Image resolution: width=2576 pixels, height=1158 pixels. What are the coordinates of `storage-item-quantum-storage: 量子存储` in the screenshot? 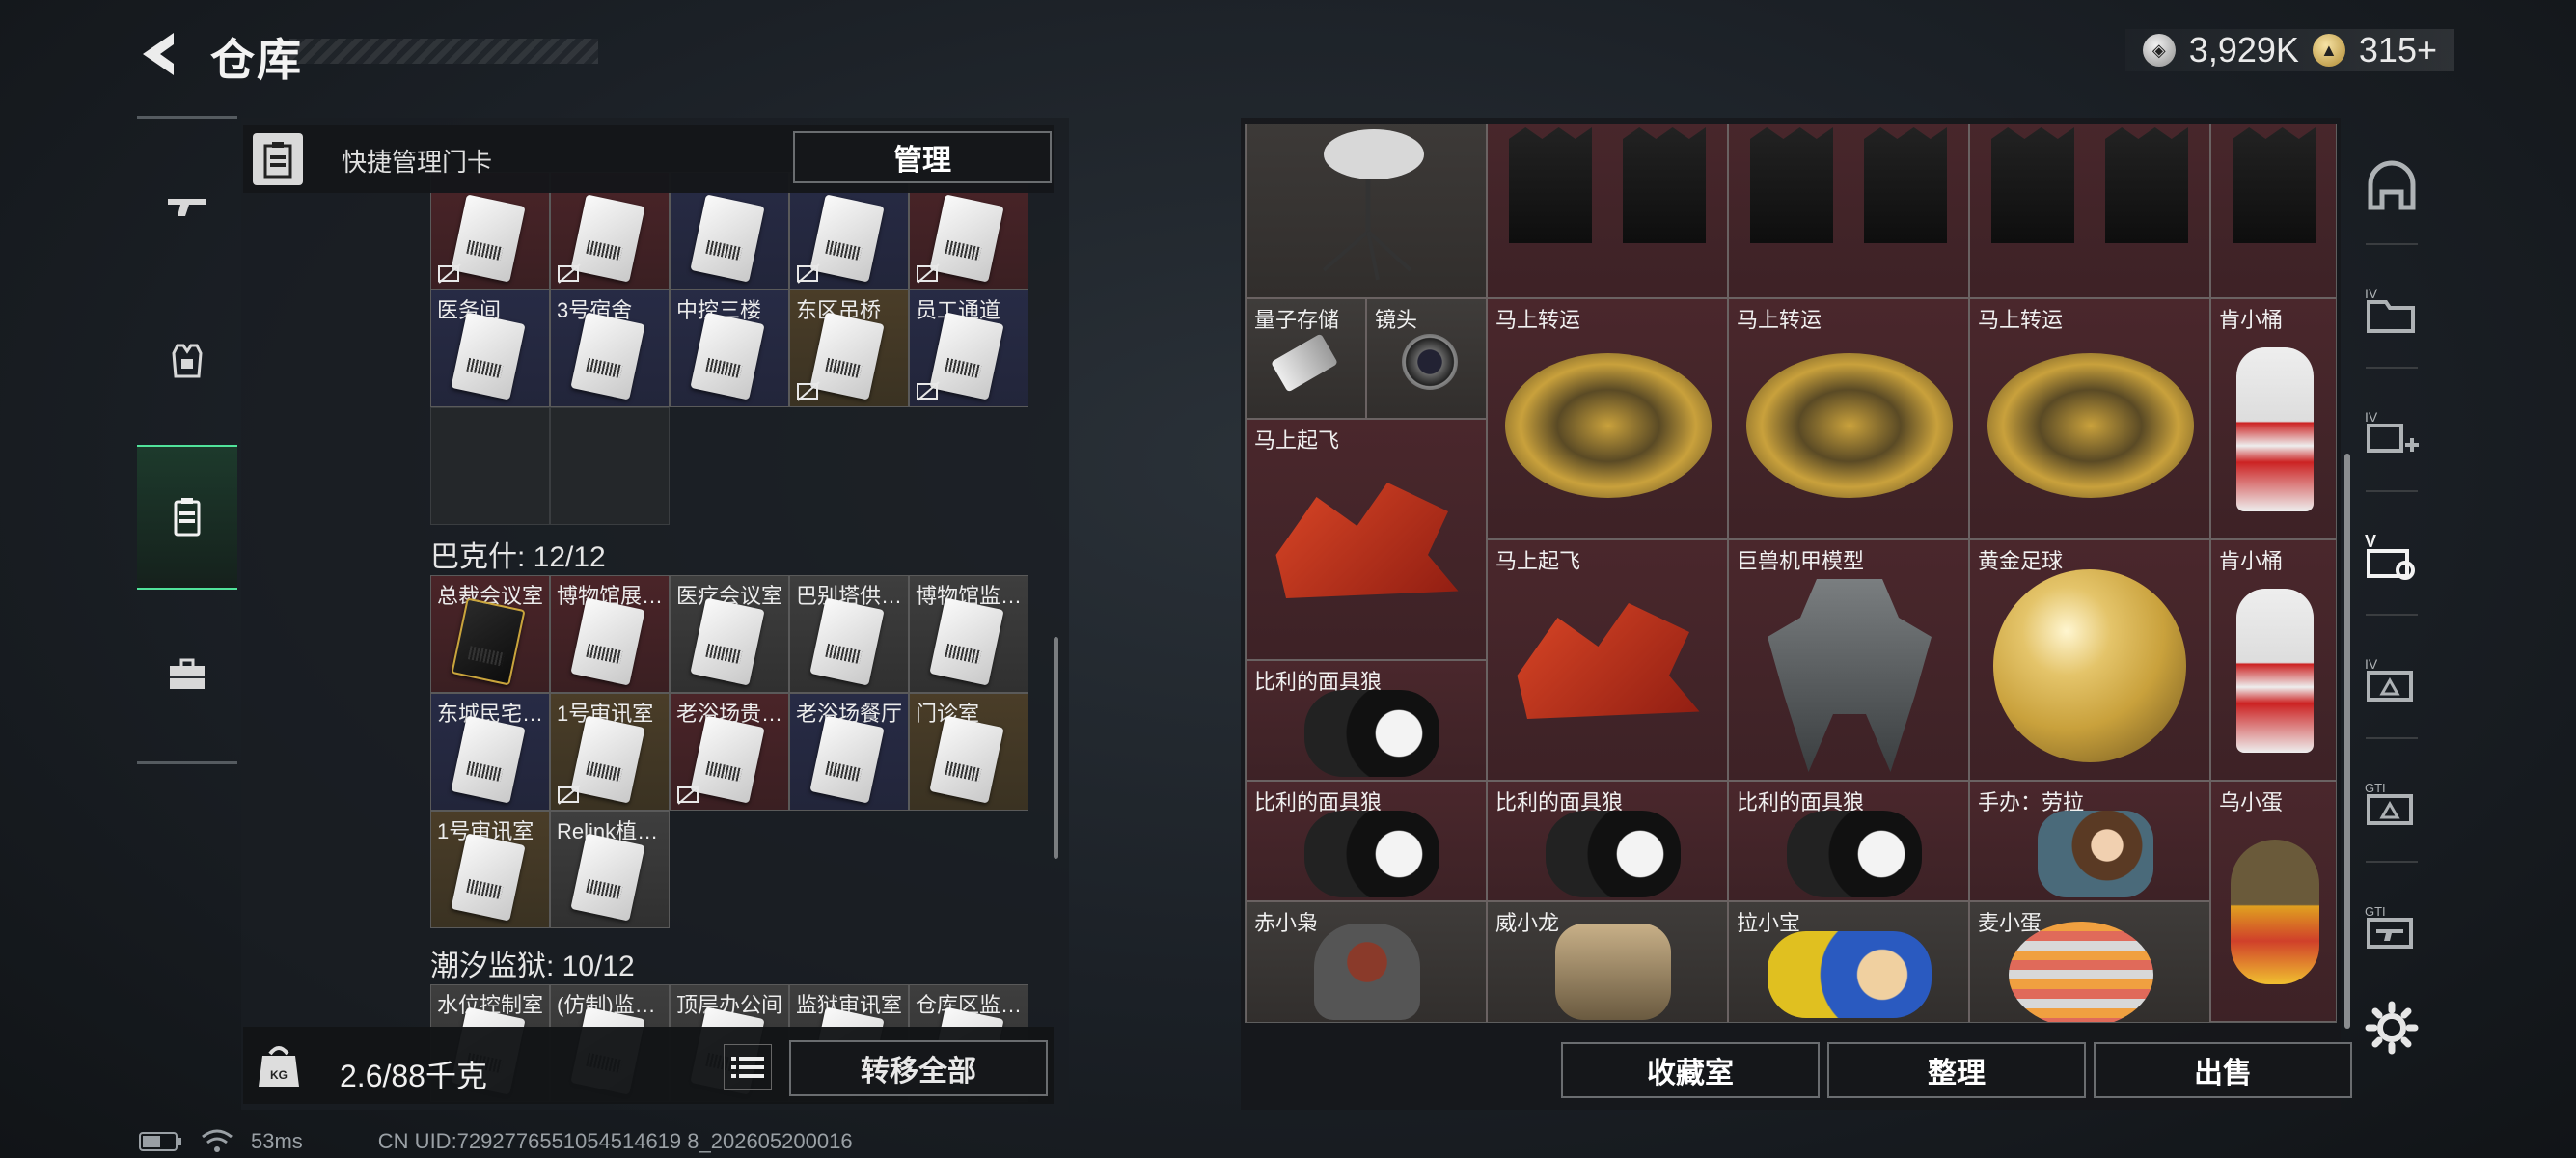 It's located at (1306, 358).